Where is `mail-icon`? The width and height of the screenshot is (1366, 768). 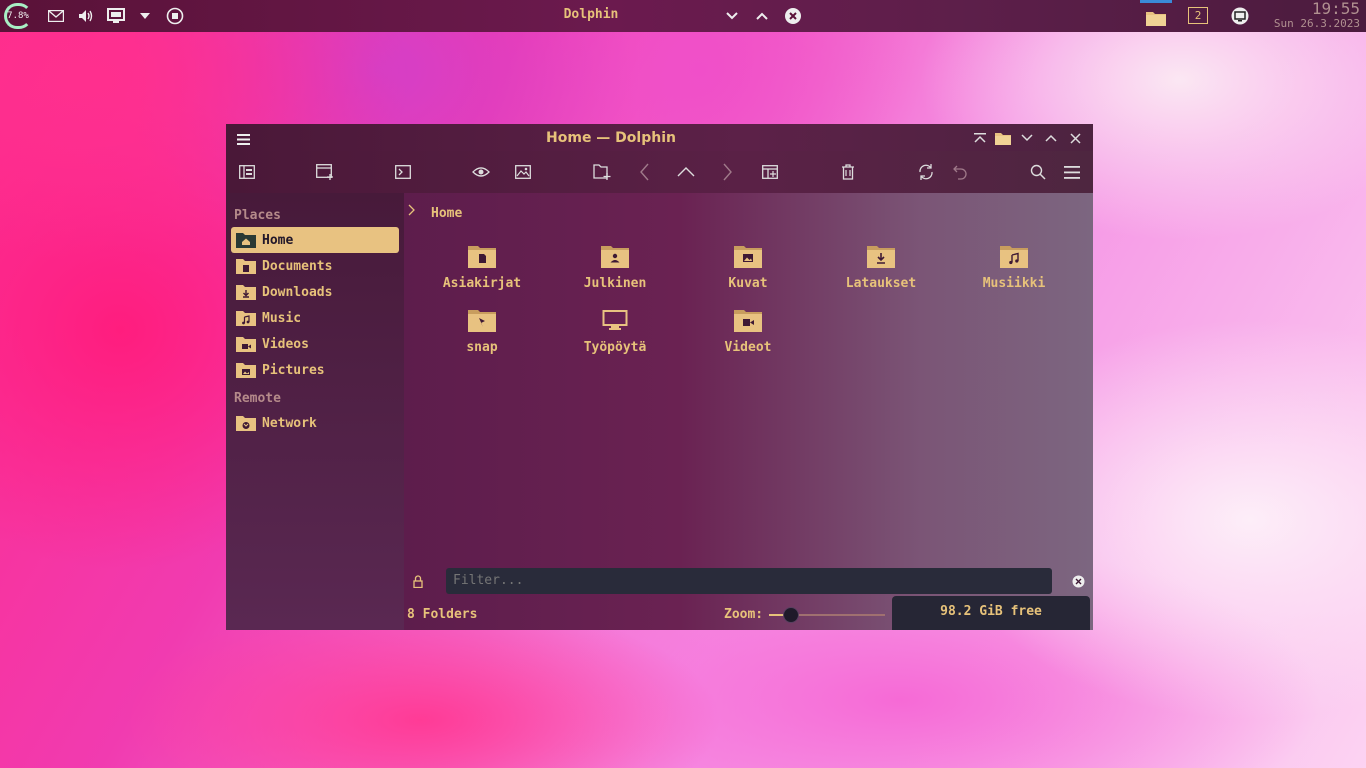
mail-icon is located at coordinates (56, 16).